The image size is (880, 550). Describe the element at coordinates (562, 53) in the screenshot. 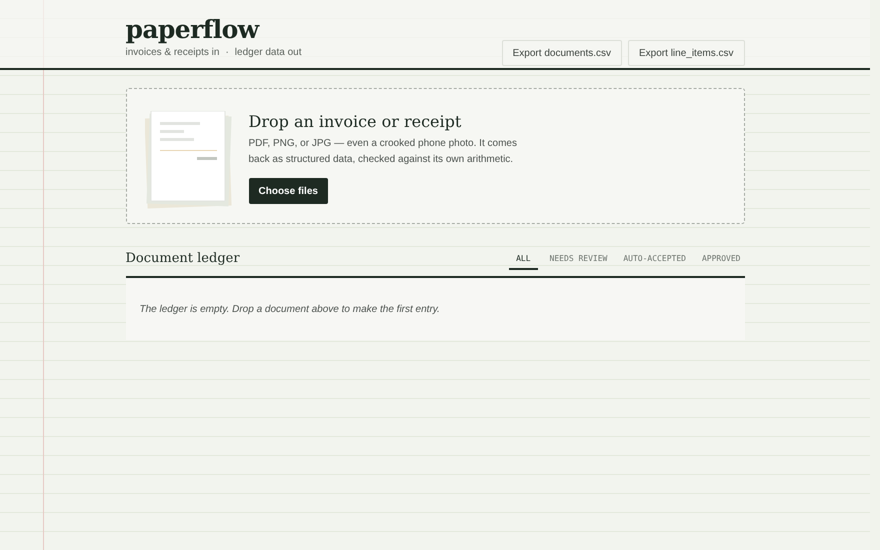

I see `export-button: Export documents.csv` at that location.